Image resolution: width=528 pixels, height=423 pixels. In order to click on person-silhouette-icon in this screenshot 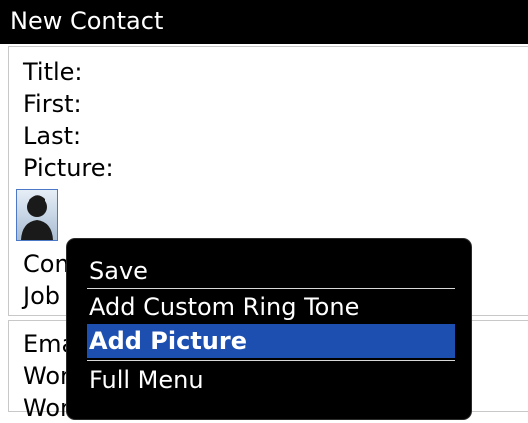, I will do `click(37, 217)`.